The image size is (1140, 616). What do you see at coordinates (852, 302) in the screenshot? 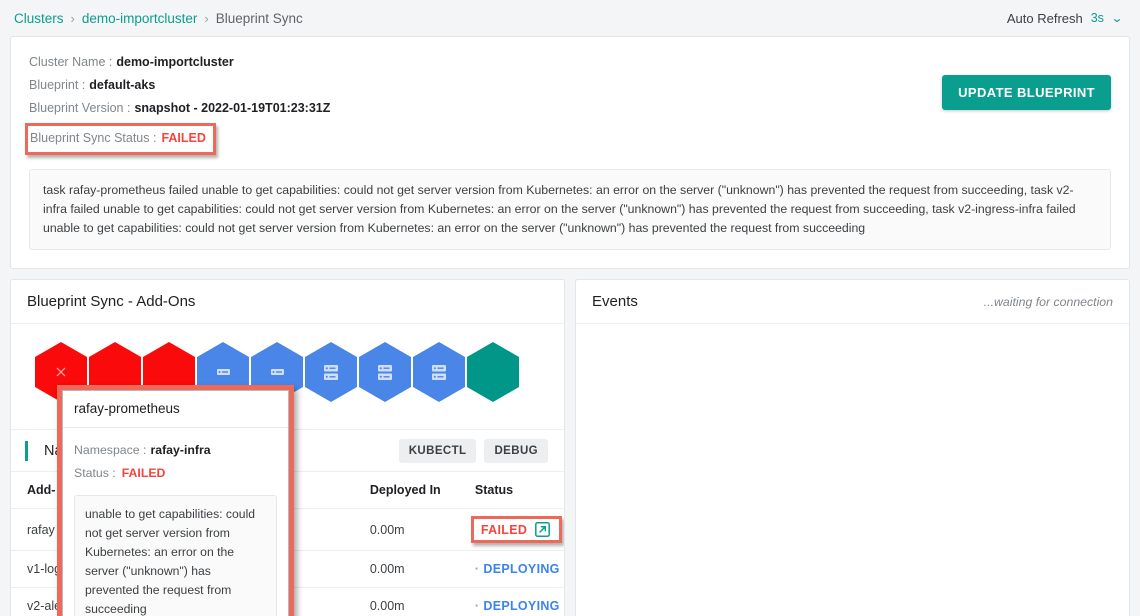
I see `events-panel-header: Events ...waiting for connection` at bounding box center [852, 302].